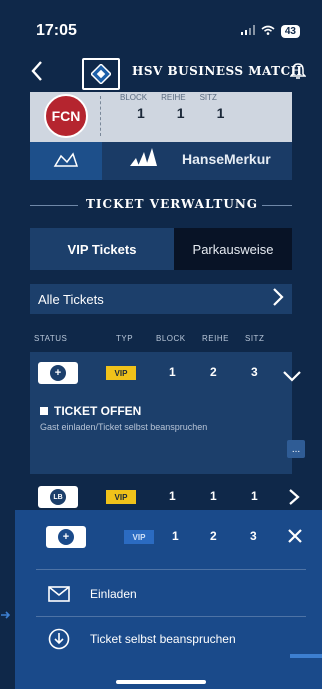 The height and width of the screenshot is (689, 322). What do you see at coordinates (44, 411) in the screenshot?
I see `status-square-icon` at bounding box center [44, 411].